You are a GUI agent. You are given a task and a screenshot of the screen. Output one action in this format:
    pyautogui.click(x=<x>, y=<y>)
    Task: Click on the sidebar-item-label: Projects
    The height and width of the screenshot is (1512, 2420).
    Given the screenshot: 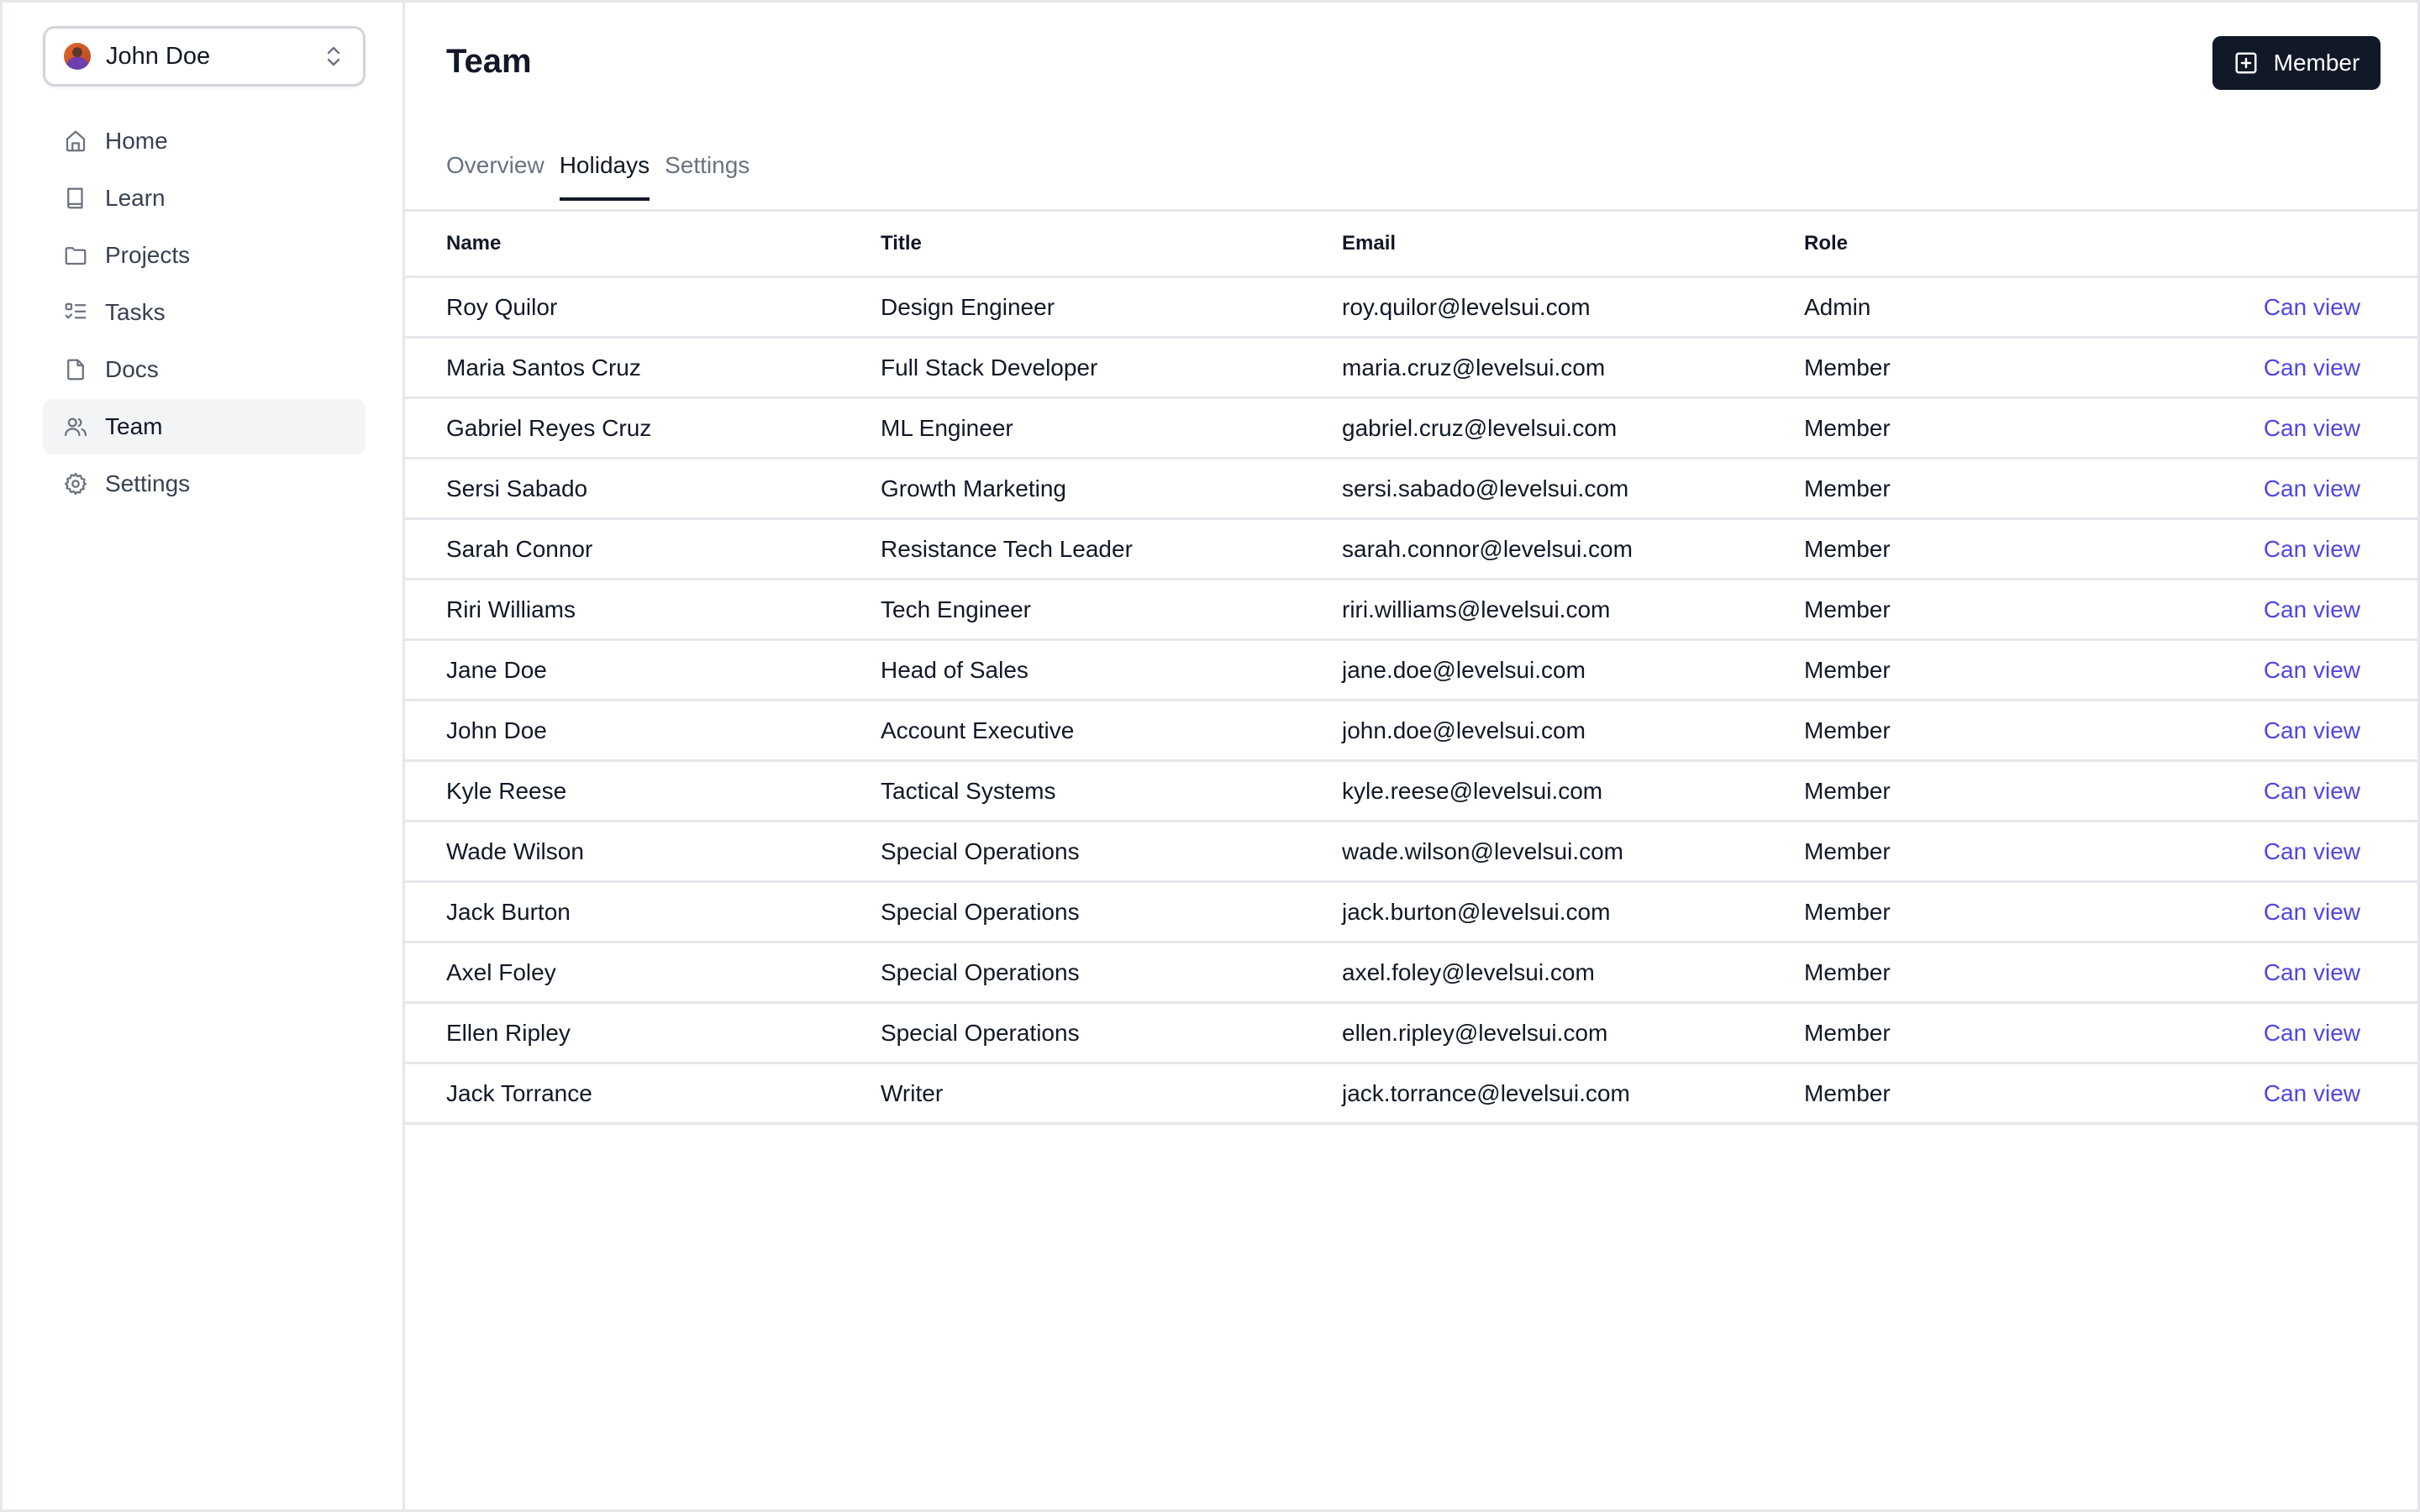 What is the action you would take?
    pyautogui.click(x=148, y=255)
    